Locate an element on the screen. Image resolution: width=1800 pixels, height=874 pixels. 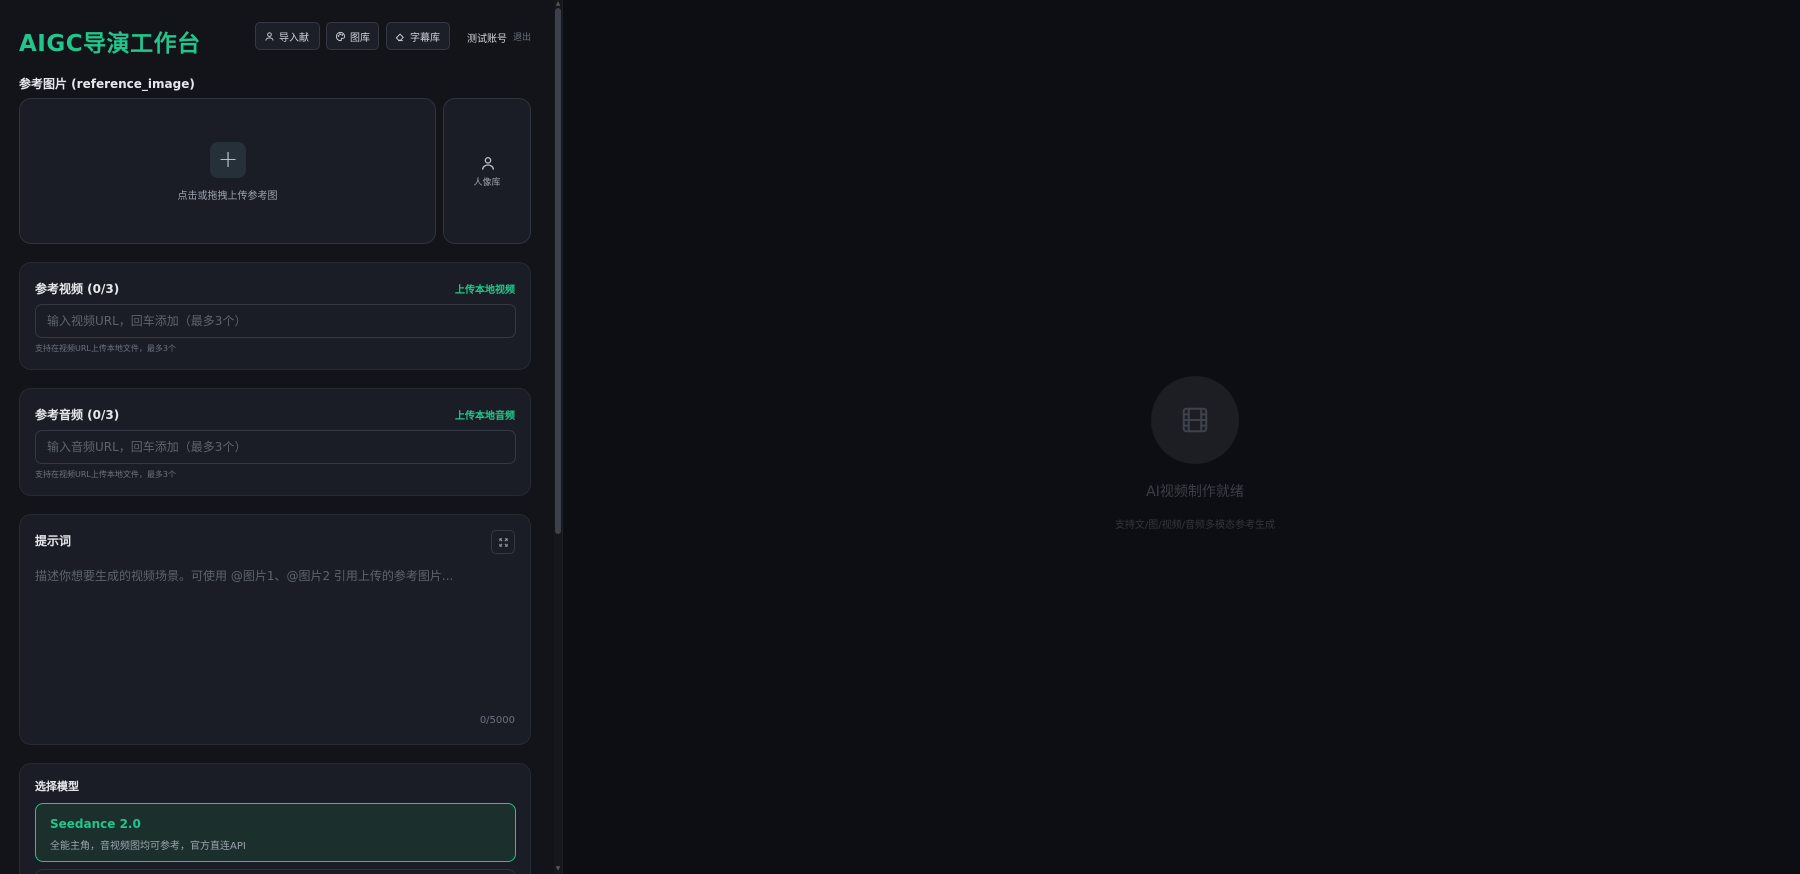
header: AIGC导演工作台 导入献 图库 字幕库 测试账号 退出 is located at coordinates (275, 37).